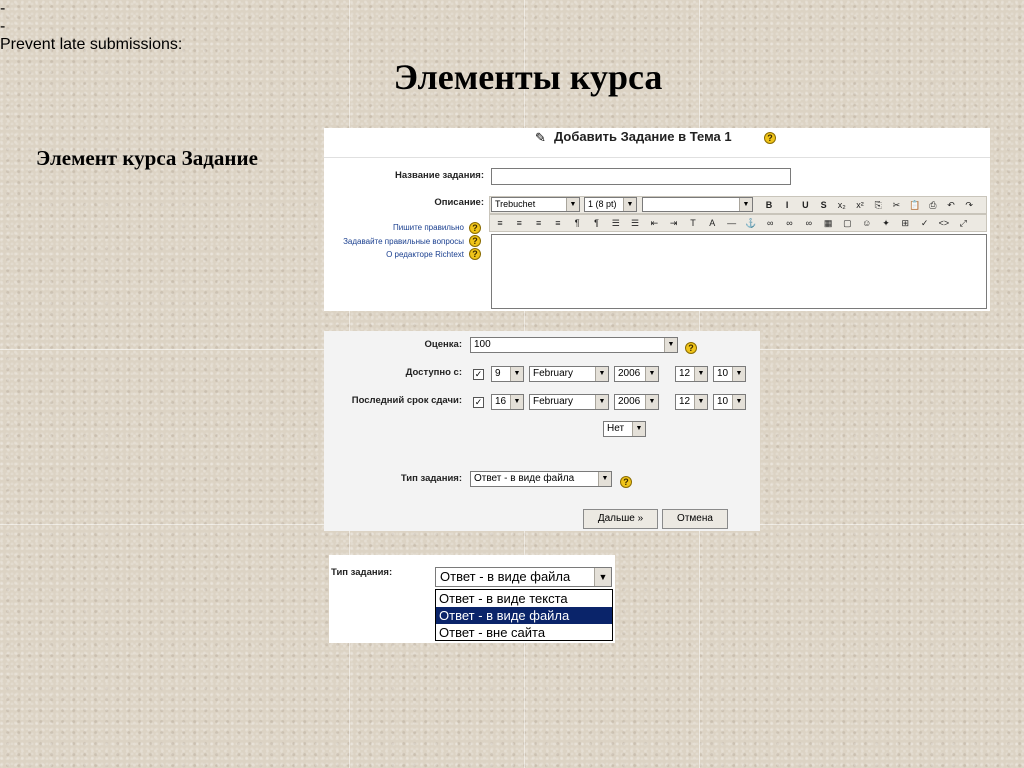 This screenshot has width=1024, height=768. Describe the element at coordinates (751, 223) in the screenshot. I see `toolbar-button: ⚓` at that location.